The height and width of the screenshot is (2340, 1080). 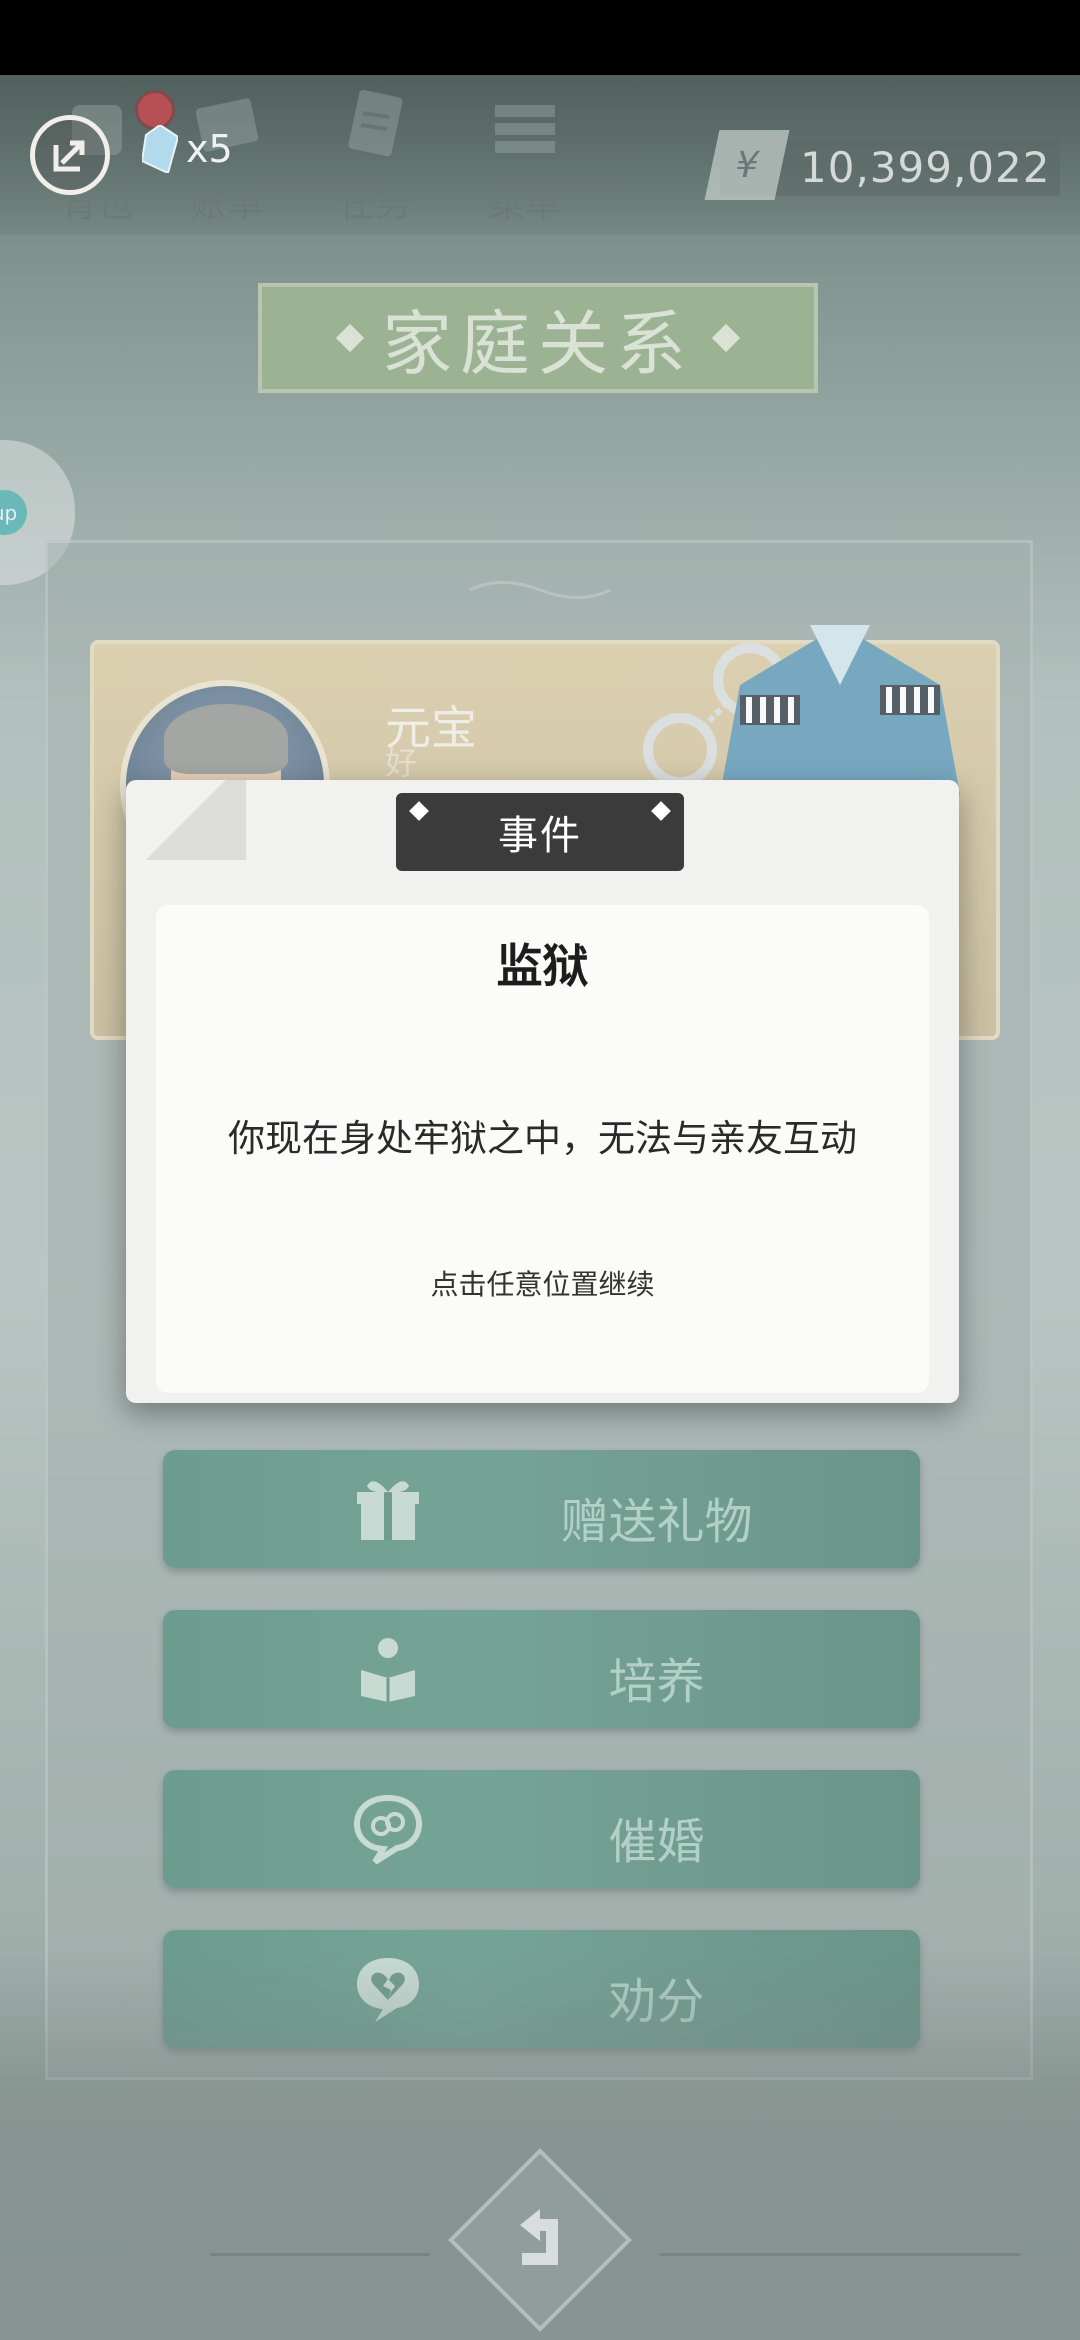 What do you see at coordinates (542, 1284) in the screenshot?
I see `continue-hint: 点击任意位置继续` at bounding box center [542, 1284].